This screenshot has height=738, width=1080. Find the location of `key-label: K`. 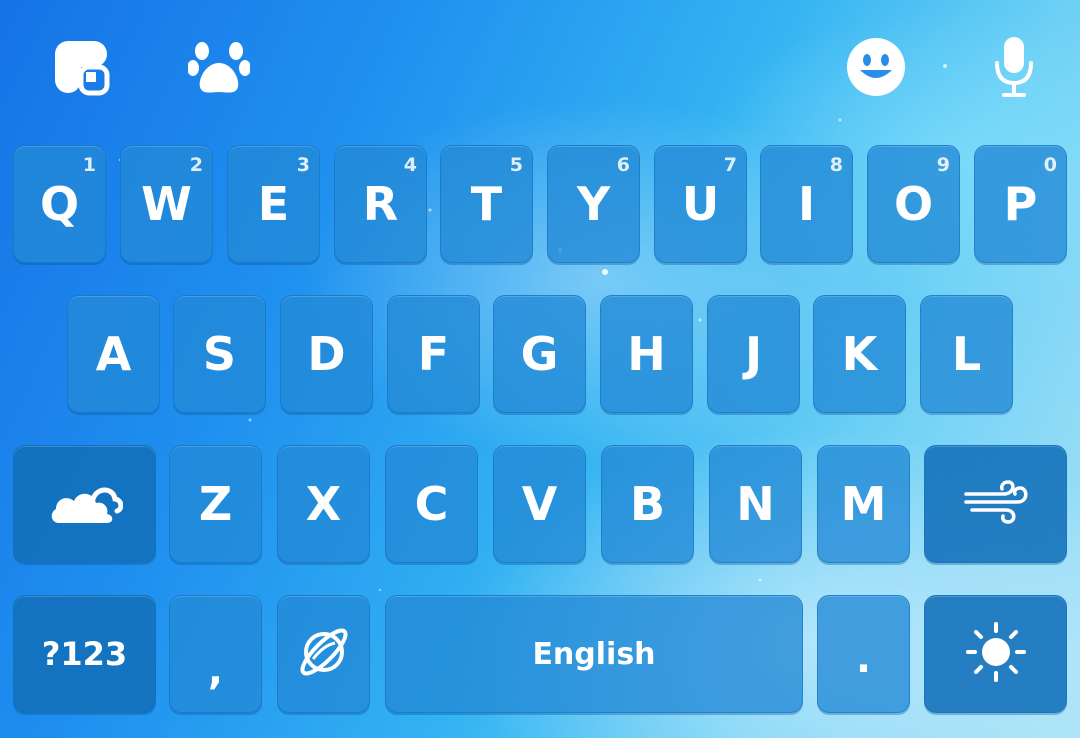

key-label: K is located at coordinates (859, 354).